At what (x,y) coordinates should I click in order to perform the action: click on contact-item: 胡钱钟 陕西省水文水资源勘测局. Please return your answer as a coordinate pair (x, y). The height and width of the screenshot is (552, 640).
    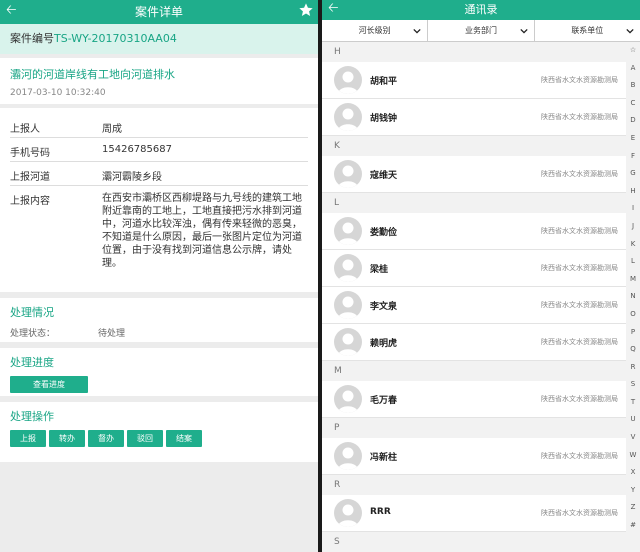
    Looking at the image, I should click on (474, 117).